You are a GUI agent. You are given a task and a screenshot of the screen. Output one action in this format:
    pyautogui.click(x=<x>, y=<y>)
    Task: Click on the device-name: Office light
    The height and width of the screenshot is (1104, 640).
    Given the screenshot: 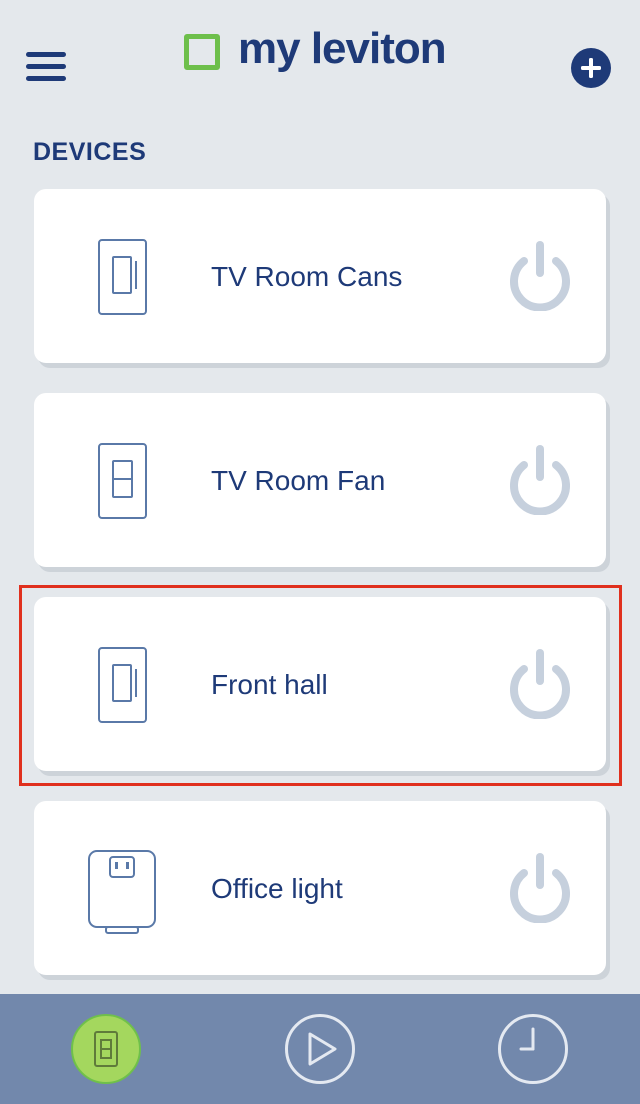 What is the action you would take?
    pyautogui.click(x=277, y=888)
    